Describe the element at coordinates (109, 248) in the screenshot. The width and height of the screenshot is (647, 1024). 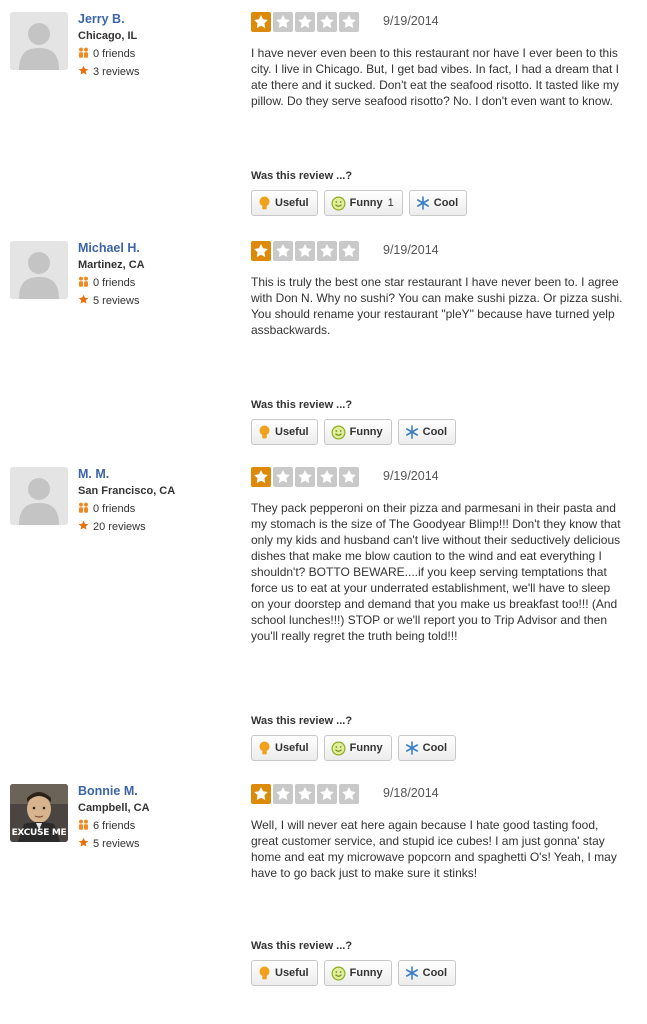
I see `user-name-link: Michael H.` at that location.